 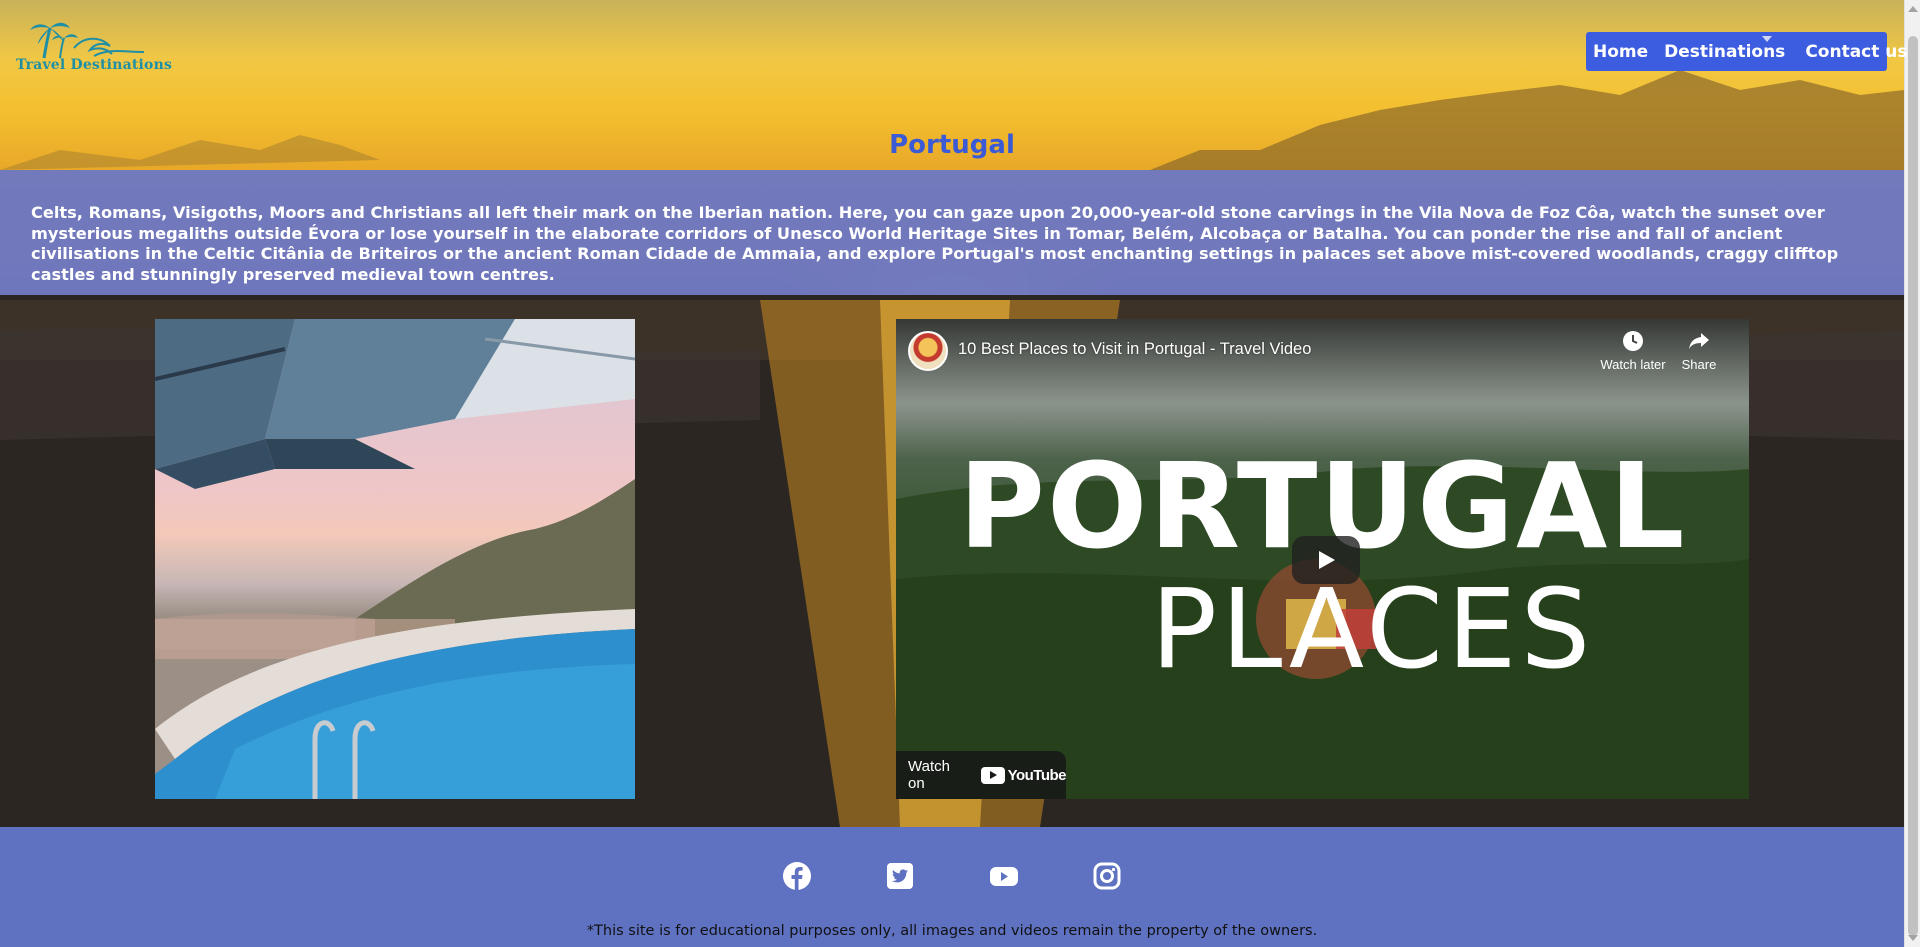 I want to click on scrollbar, so click(x=1912, y=473).